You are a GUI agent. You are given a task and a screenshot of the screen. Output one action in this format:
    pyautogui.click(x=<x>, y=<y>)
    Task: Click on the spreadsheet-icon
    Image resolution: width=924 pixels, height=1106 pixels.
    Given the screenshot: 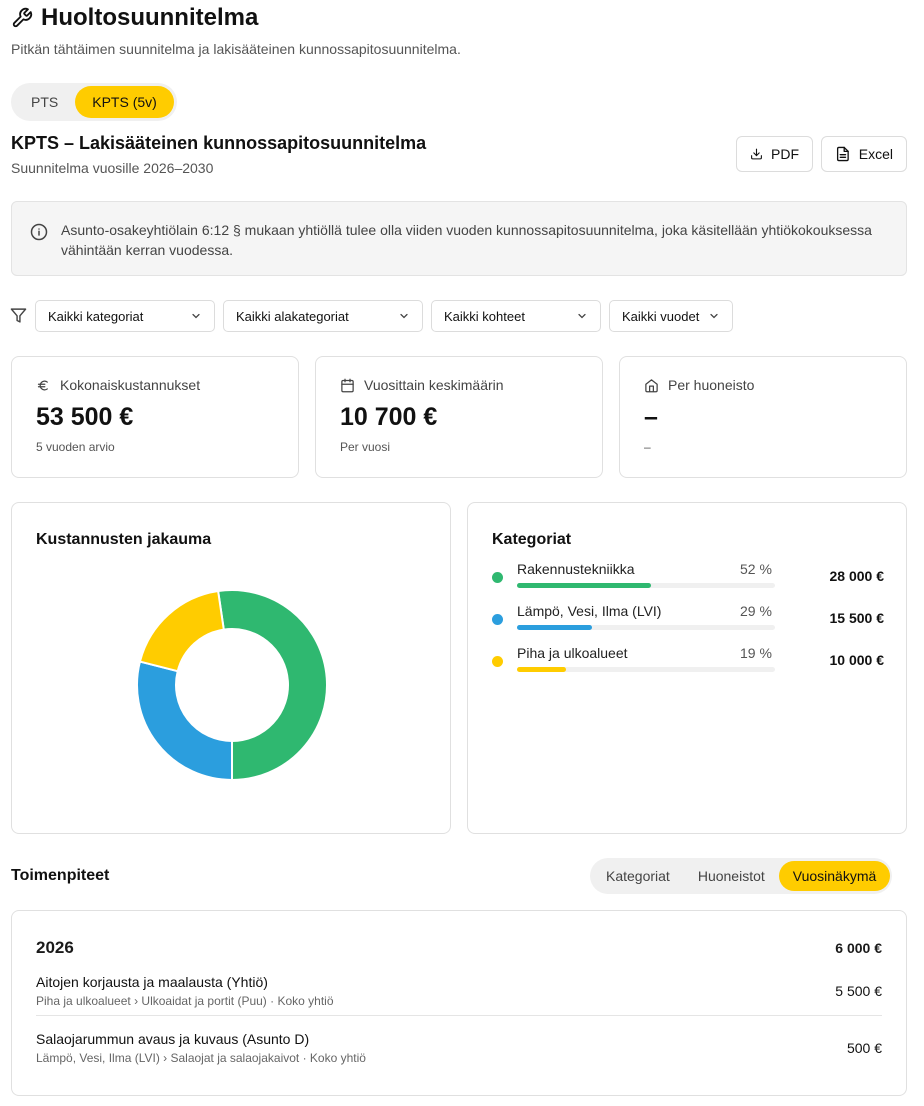 What is the action you would take?
    pyautogui.click(x=842, y=154)
    